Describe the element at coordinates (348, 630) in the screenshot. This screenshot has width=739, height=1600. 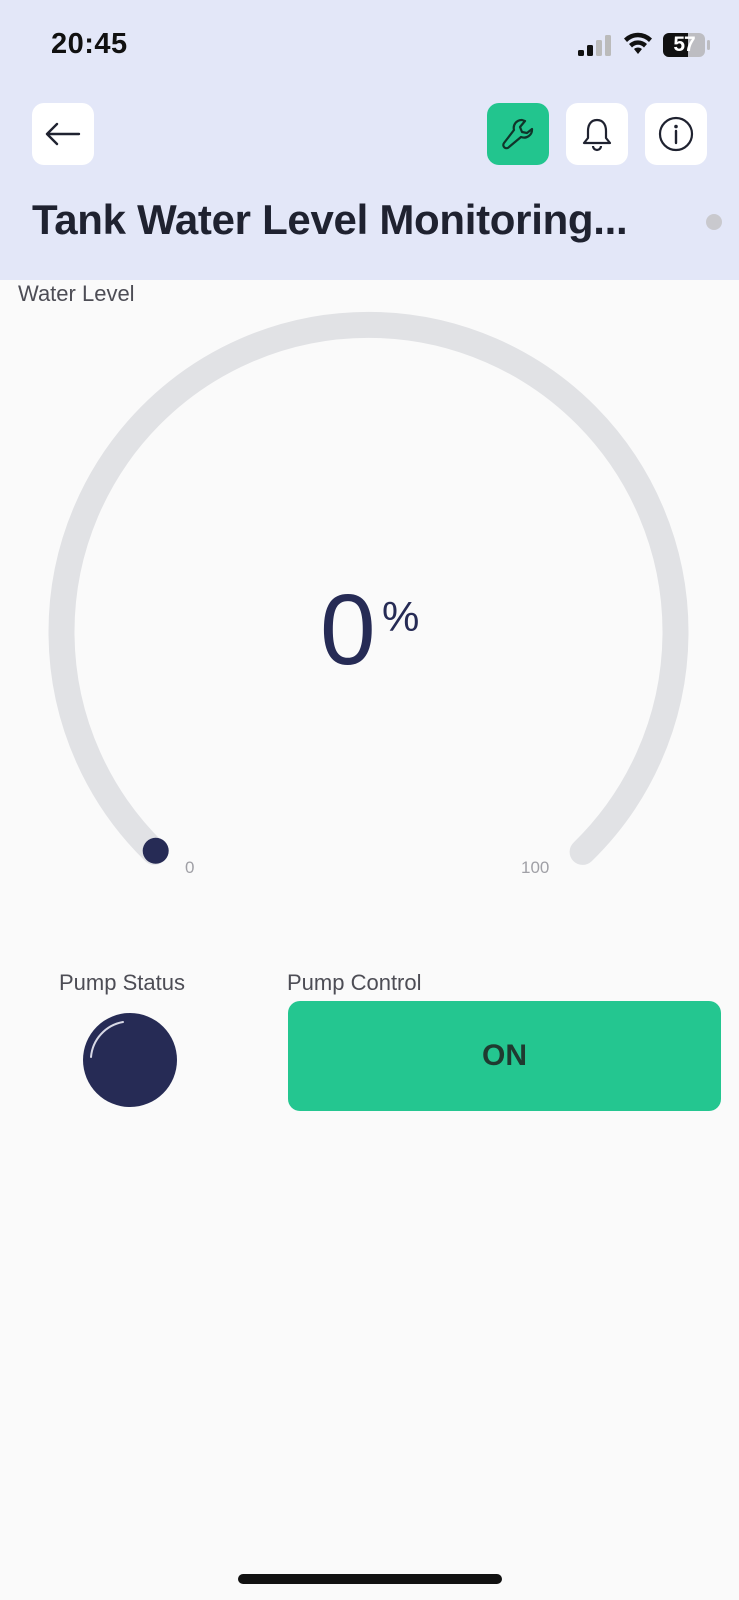
I see `gauge-value: 0` at that location.